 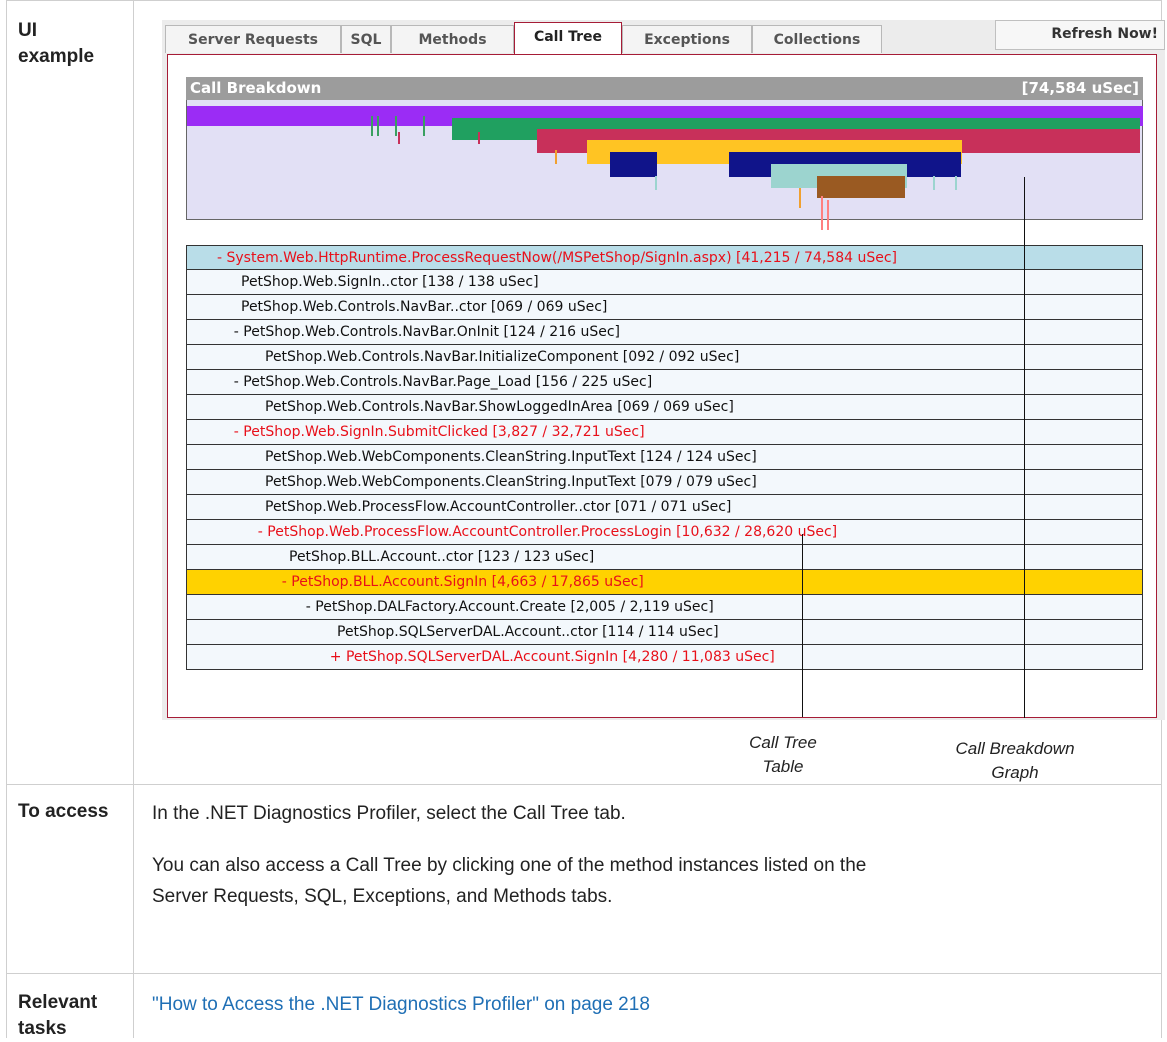 I want to click on annotation-breakdown-line1: Call Breakdown, so click(x=1015, y=748).